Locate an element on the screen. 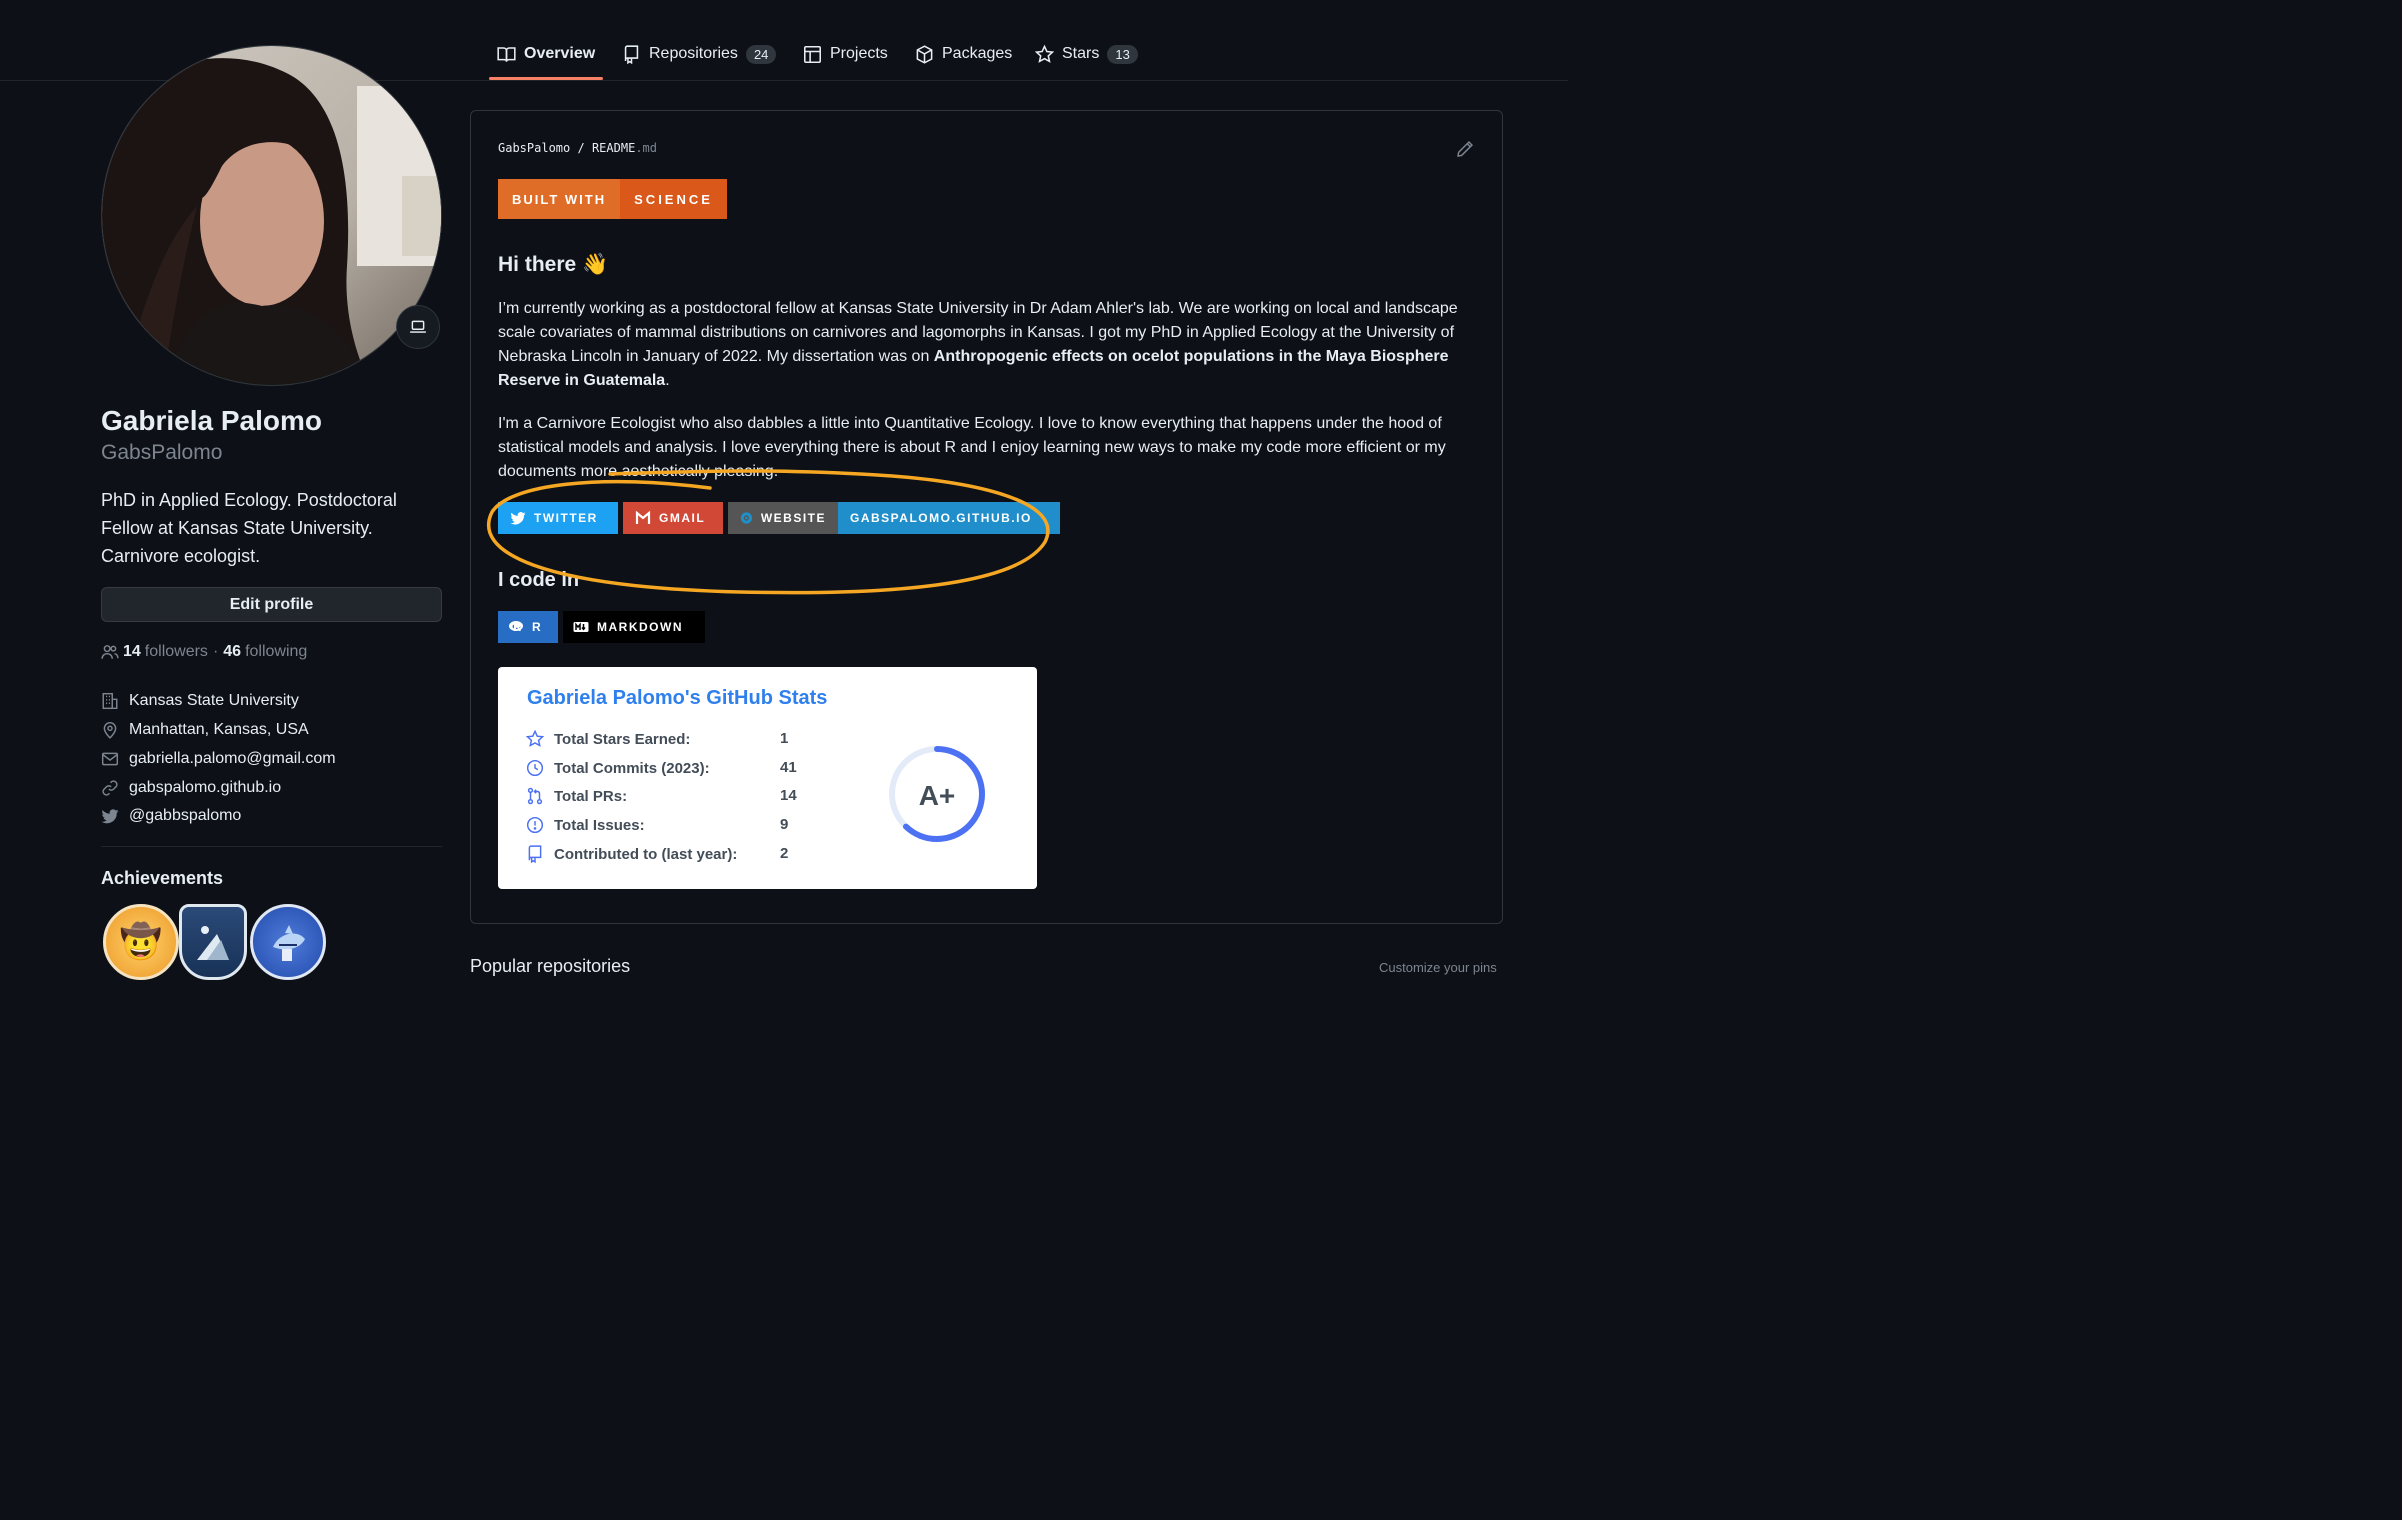 The height and width of the screenshot is (1520, 2402). stats-value-prs: 14 is located at coordinates (788, 795).